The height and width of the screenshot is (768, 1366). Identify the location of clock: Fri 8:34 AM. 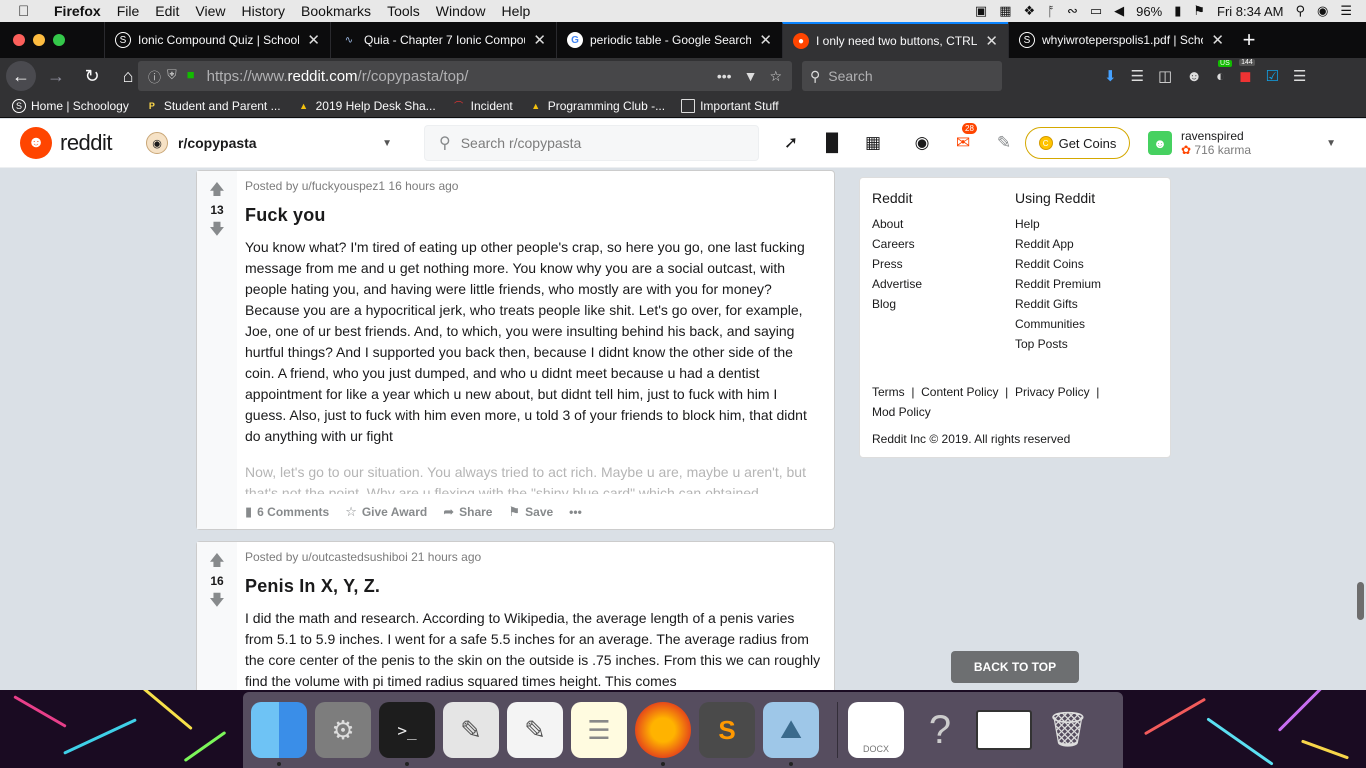
(1250, 11).